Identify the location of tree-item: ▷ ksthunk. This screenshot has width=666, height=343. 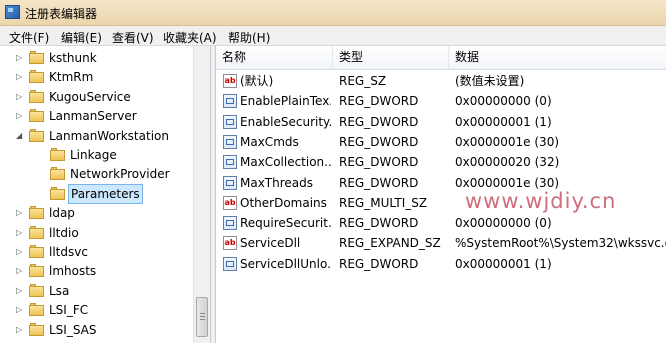
(96, 58).